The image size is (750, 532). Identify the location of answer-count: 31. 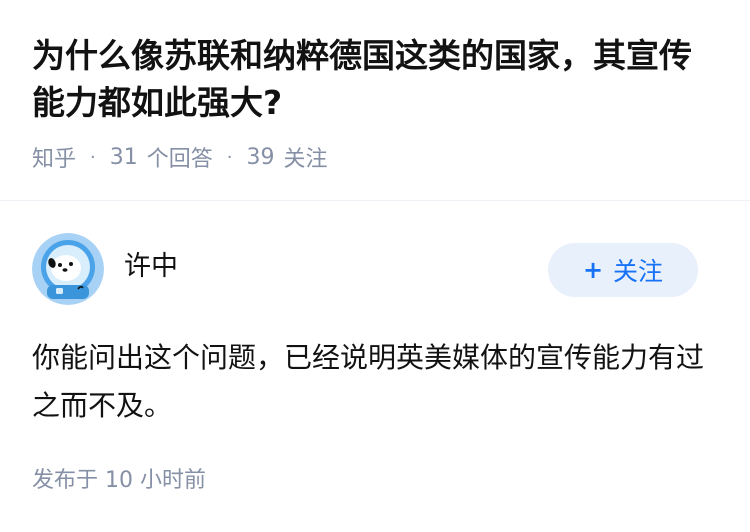
(123, 157).